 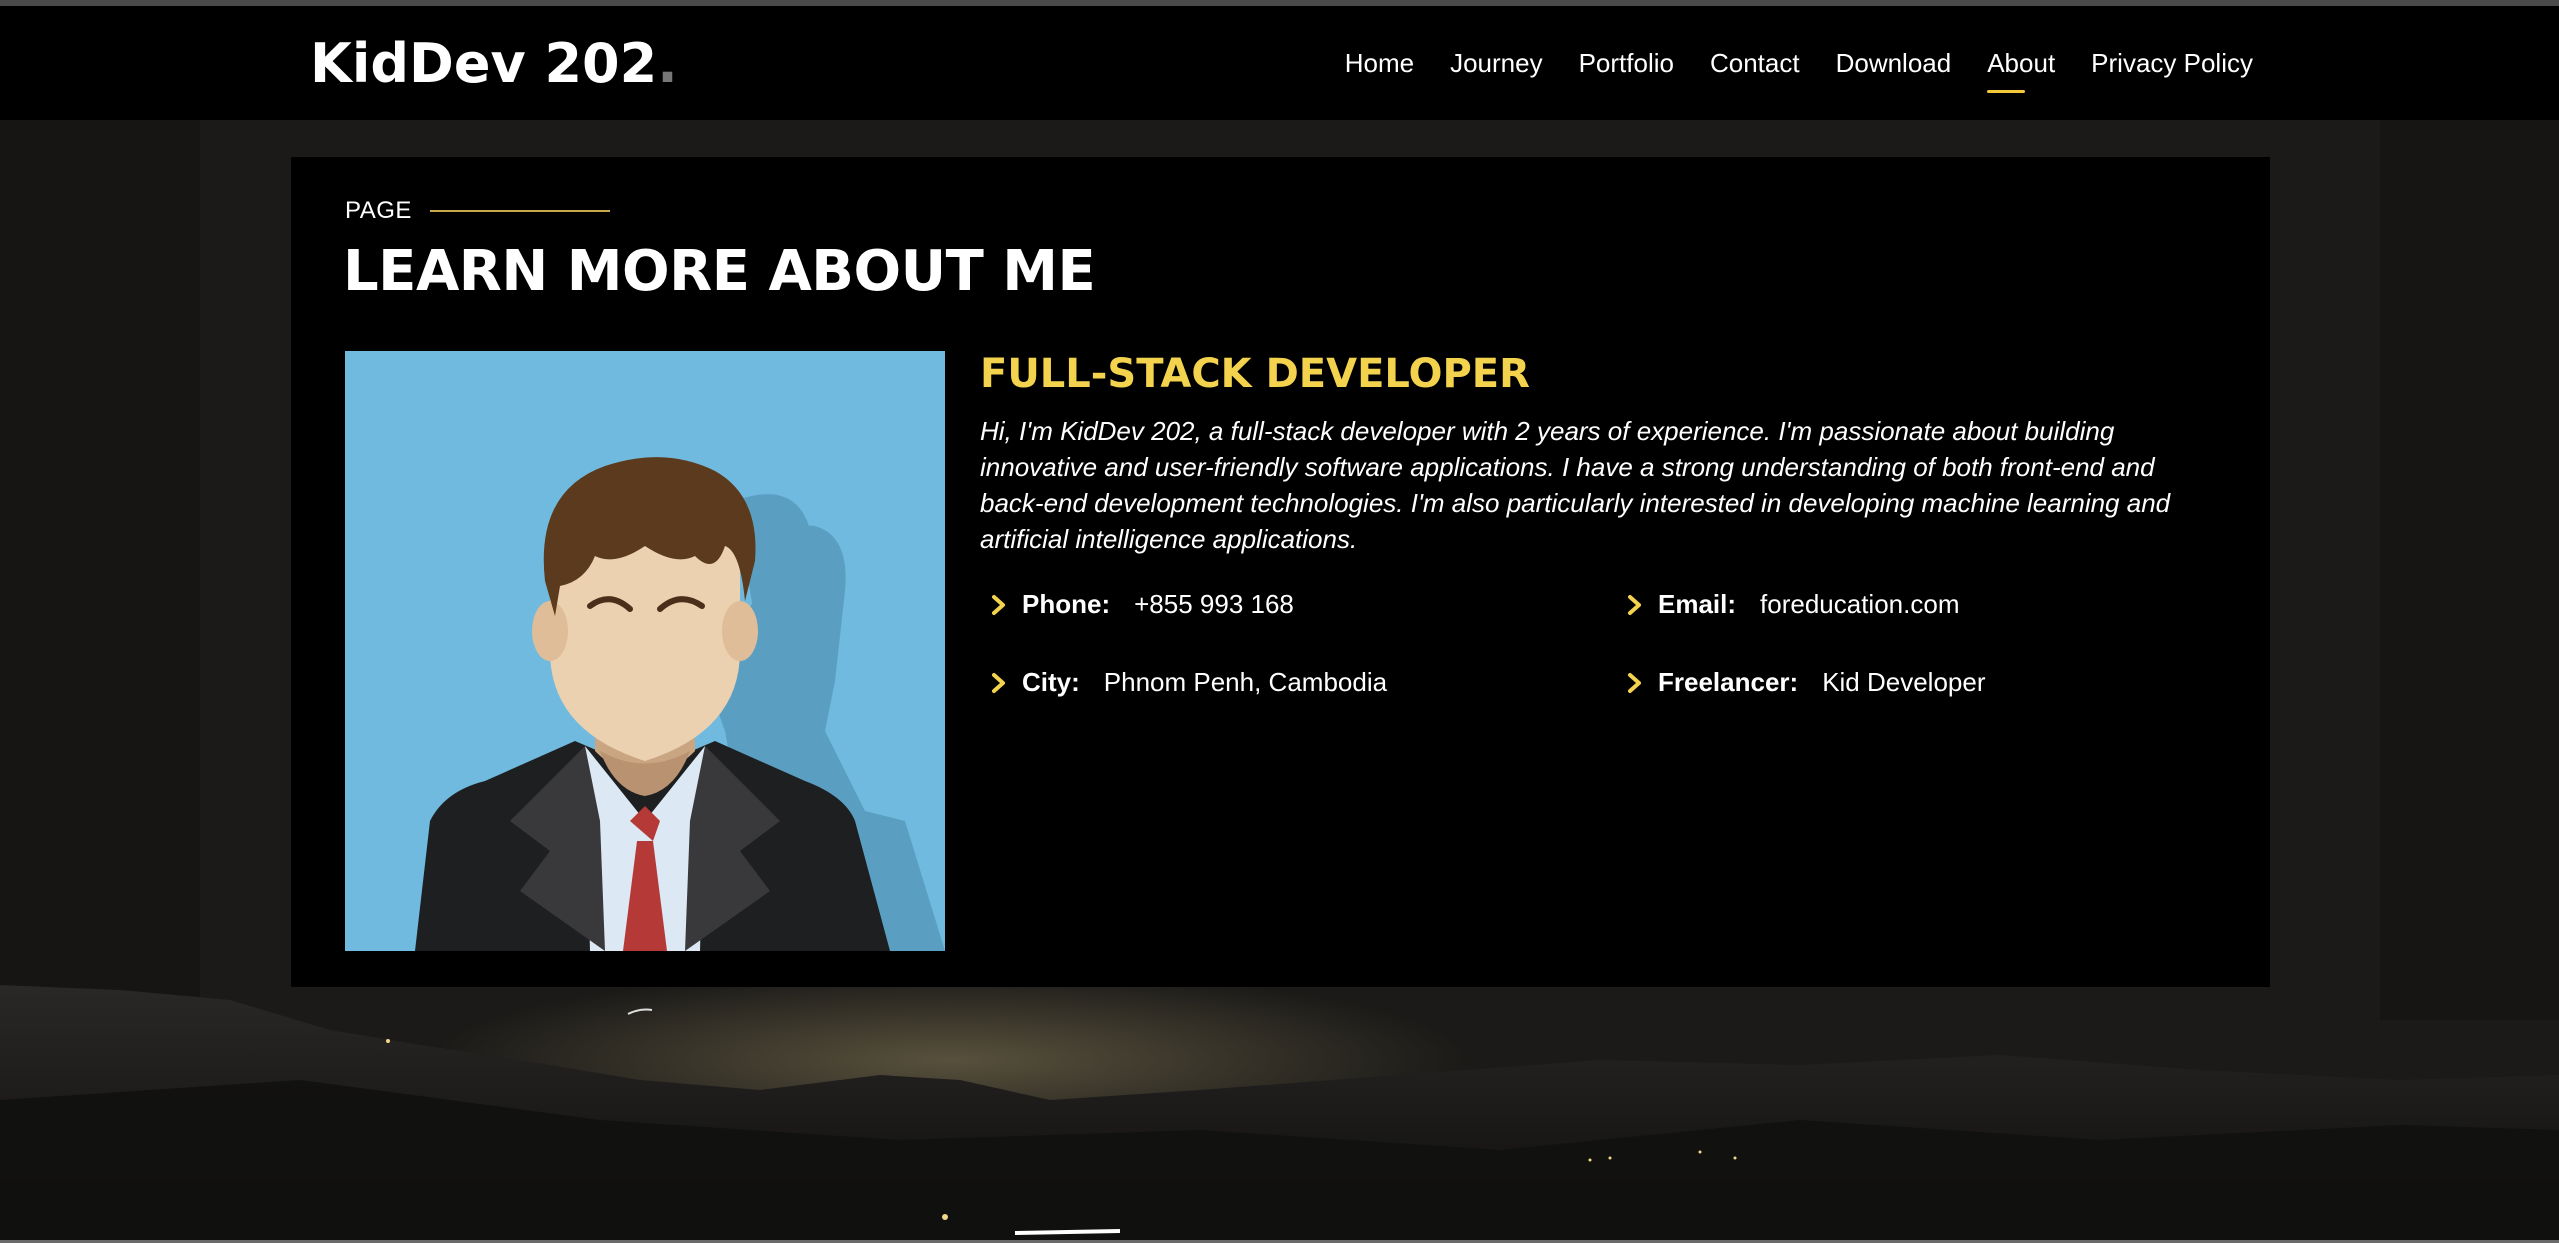 What do you see at coordinates (1255, 374) in the screenshot?
I see `role-heading: FULL-STACK DEVELOPER` at bounding box center [1255, 374].